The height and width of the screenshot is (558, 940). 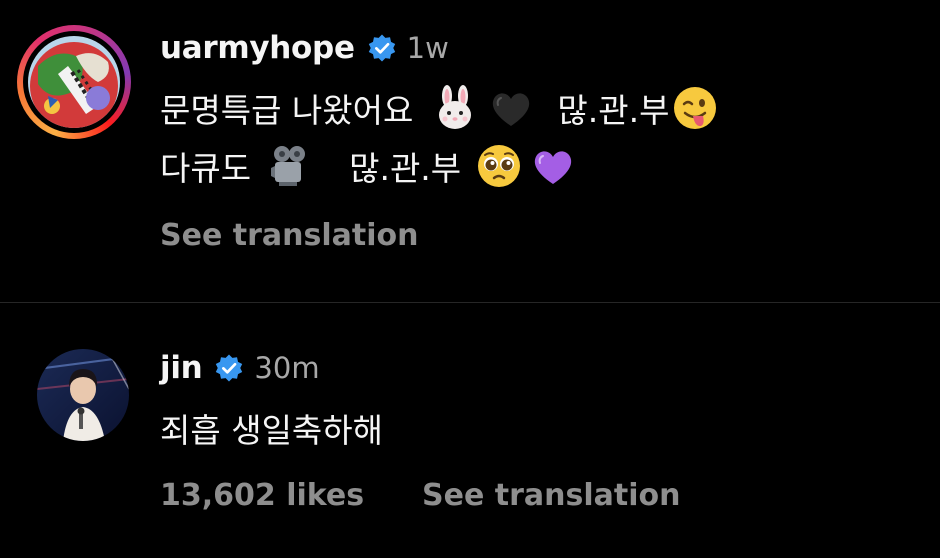 I want to click on comment-time: 30m, so click(x=287, y=368).